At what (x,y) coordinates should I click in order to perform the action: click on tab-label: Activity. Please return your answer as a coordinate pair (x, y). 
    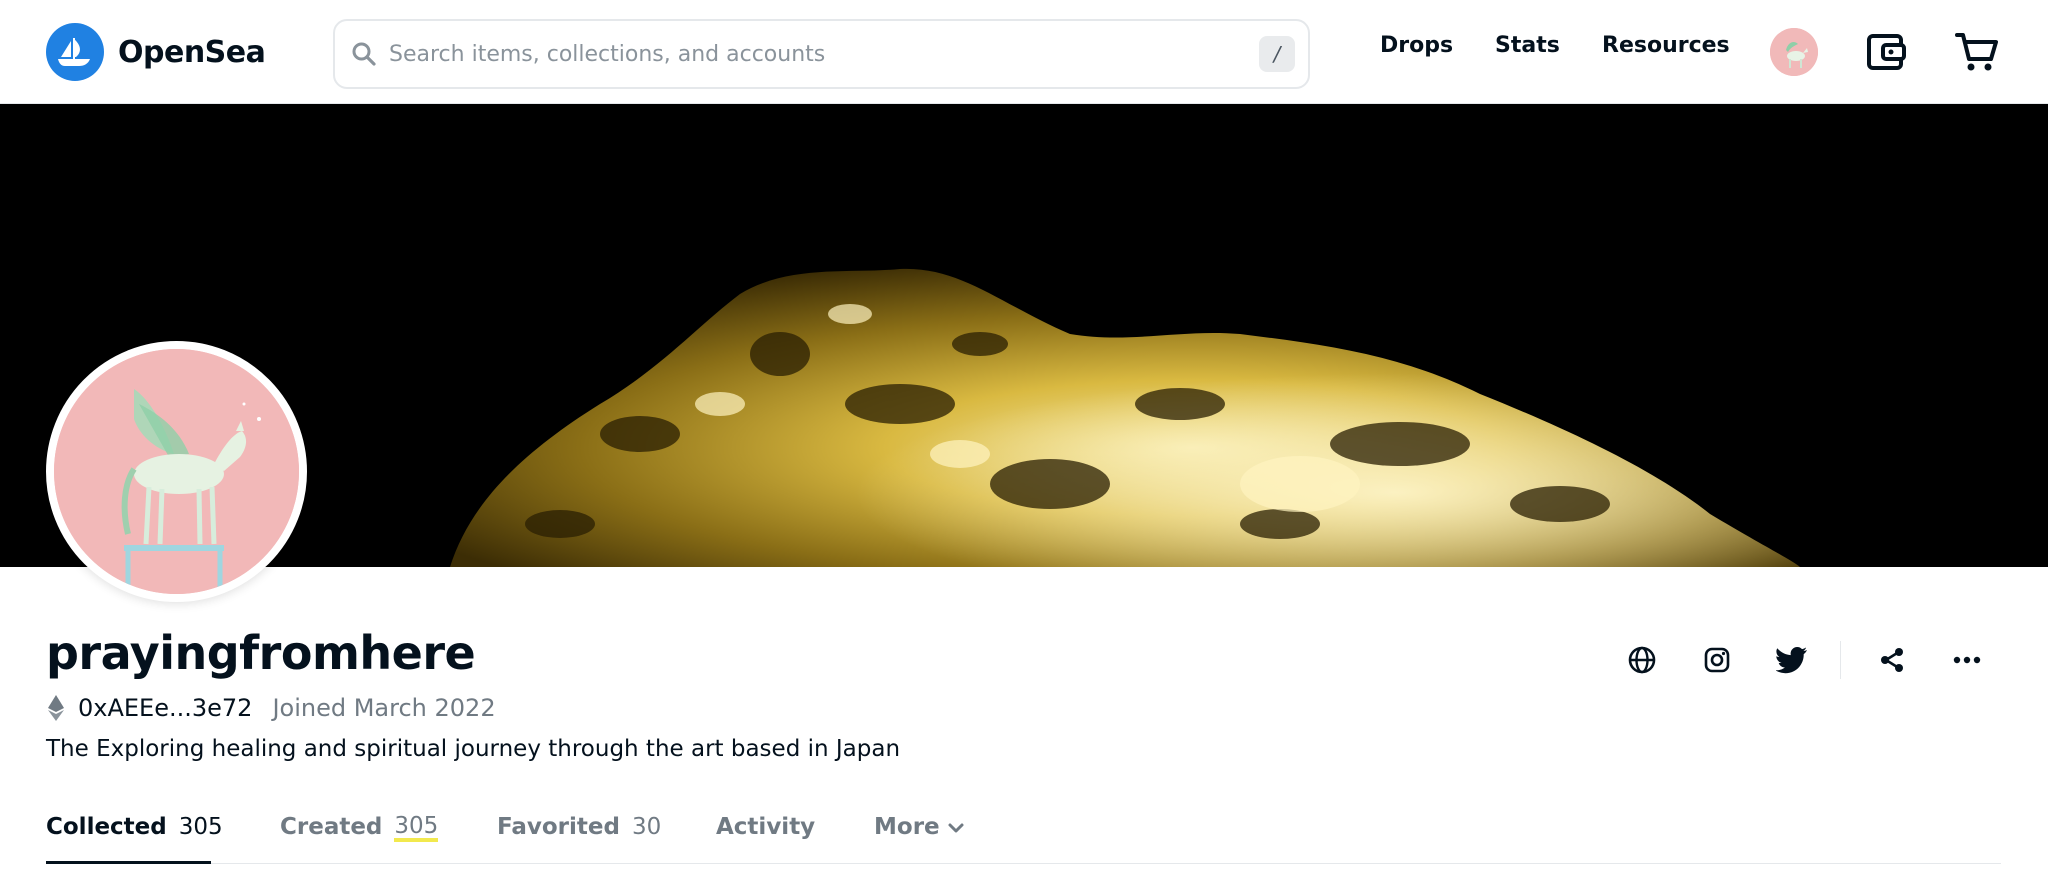
    Looking at the image, I should click on (766, 827).